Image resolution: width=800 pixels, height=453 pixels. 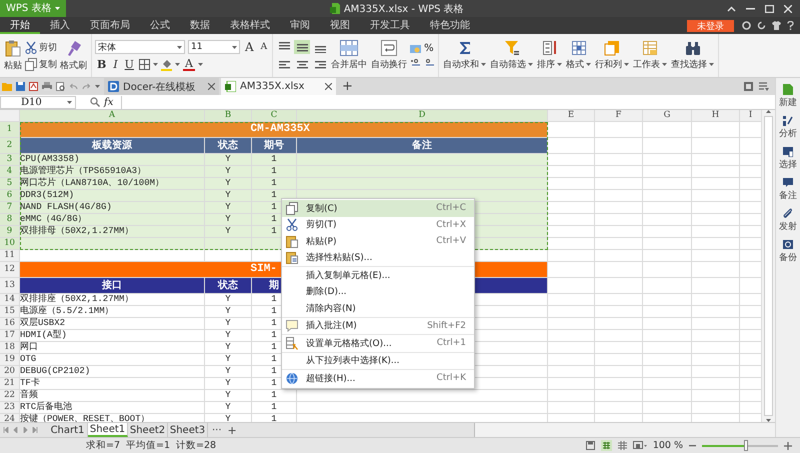 I want to click on print-icon, so click(x=47, y=86).